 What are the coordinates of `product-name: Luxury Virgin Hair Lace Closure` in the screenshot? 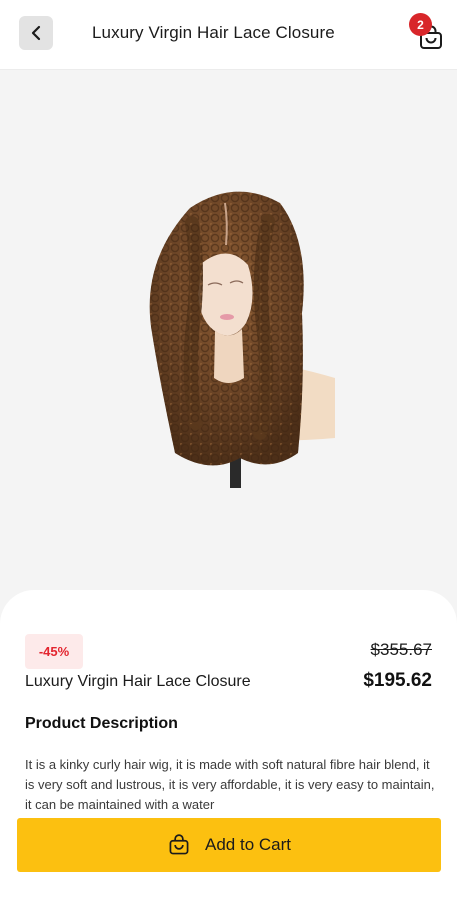 It's located at (138, 681).